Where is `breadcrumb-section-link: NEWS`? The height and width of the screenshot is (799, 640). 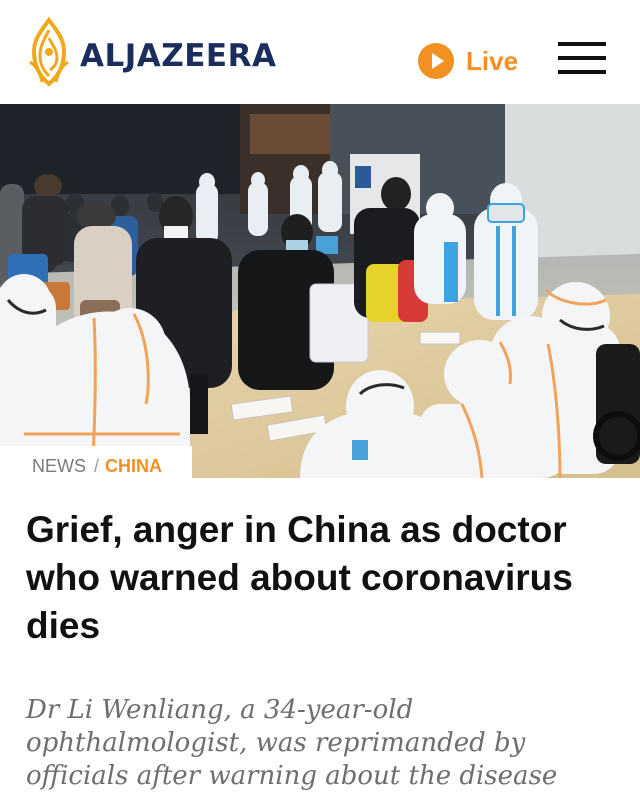
breadcrumb-section-link: NEWS is located at coordinates (59, 466).